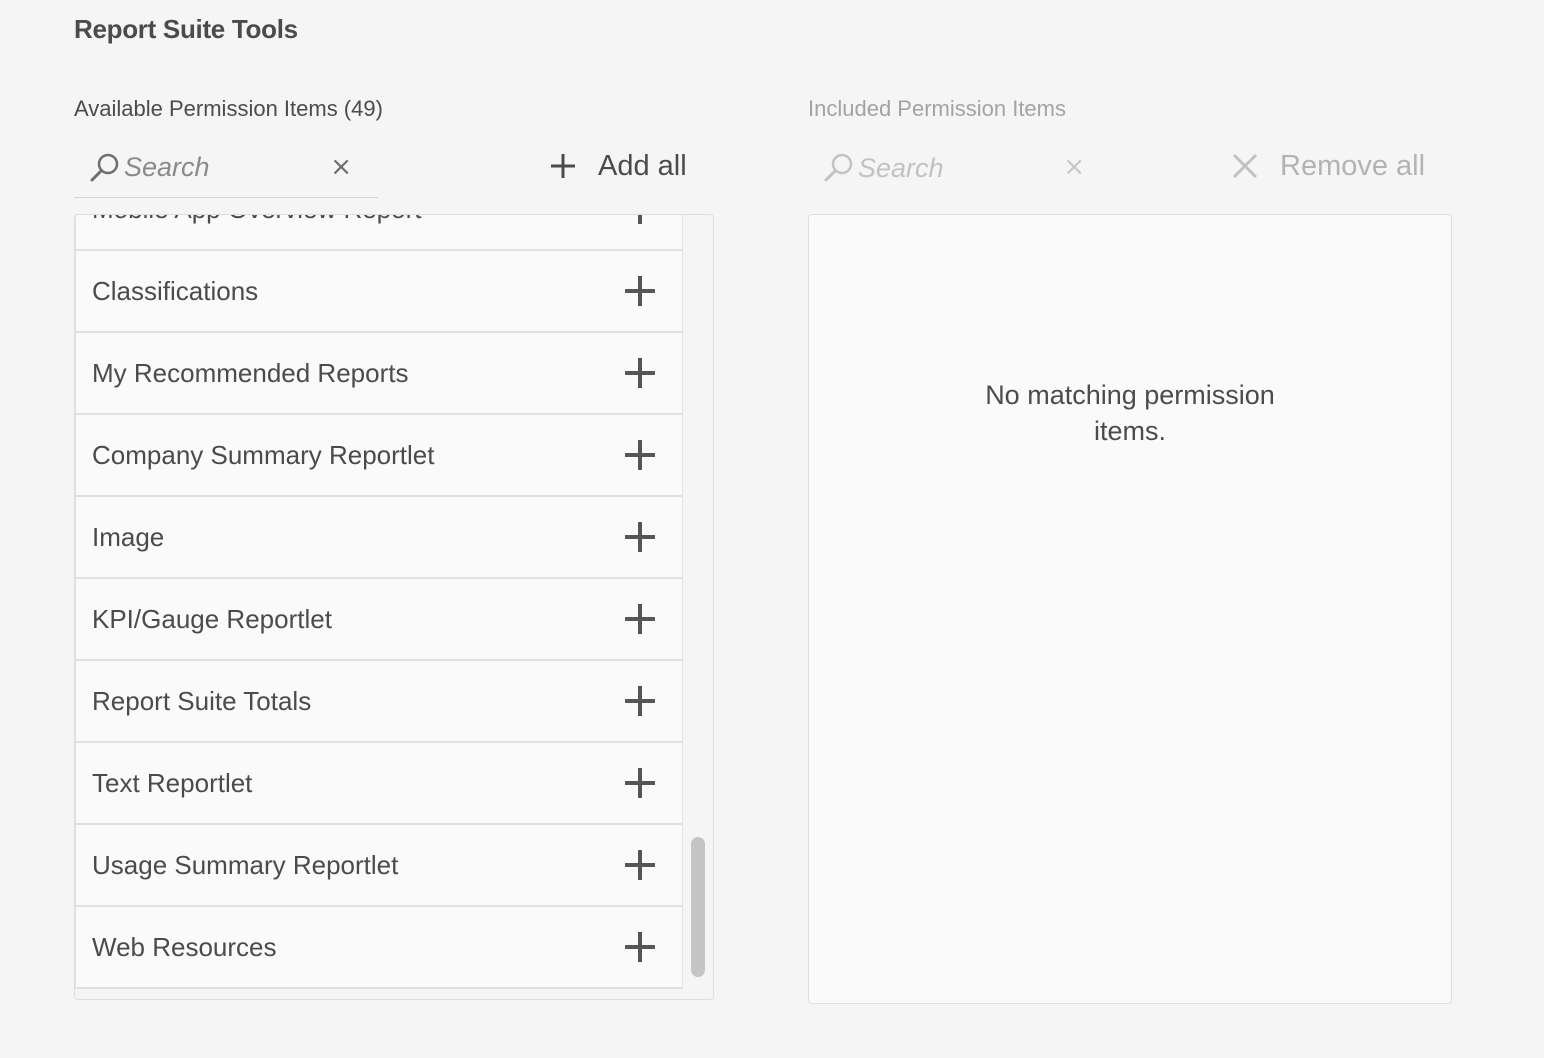  I want to click on available-search-clear: ×, so click(341, 167).